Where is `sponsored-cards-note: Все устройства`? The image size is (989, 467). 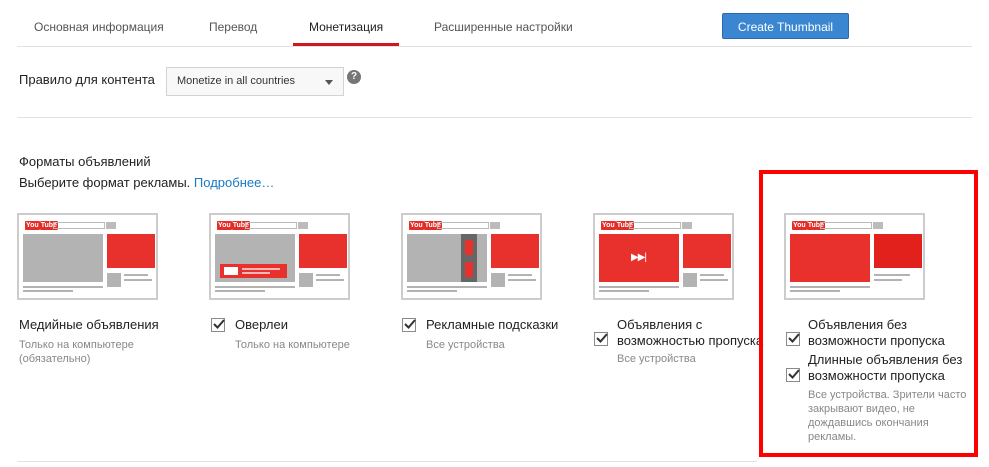 sponsored-cards-note: Все устройства is located at coordinates (465, 345).